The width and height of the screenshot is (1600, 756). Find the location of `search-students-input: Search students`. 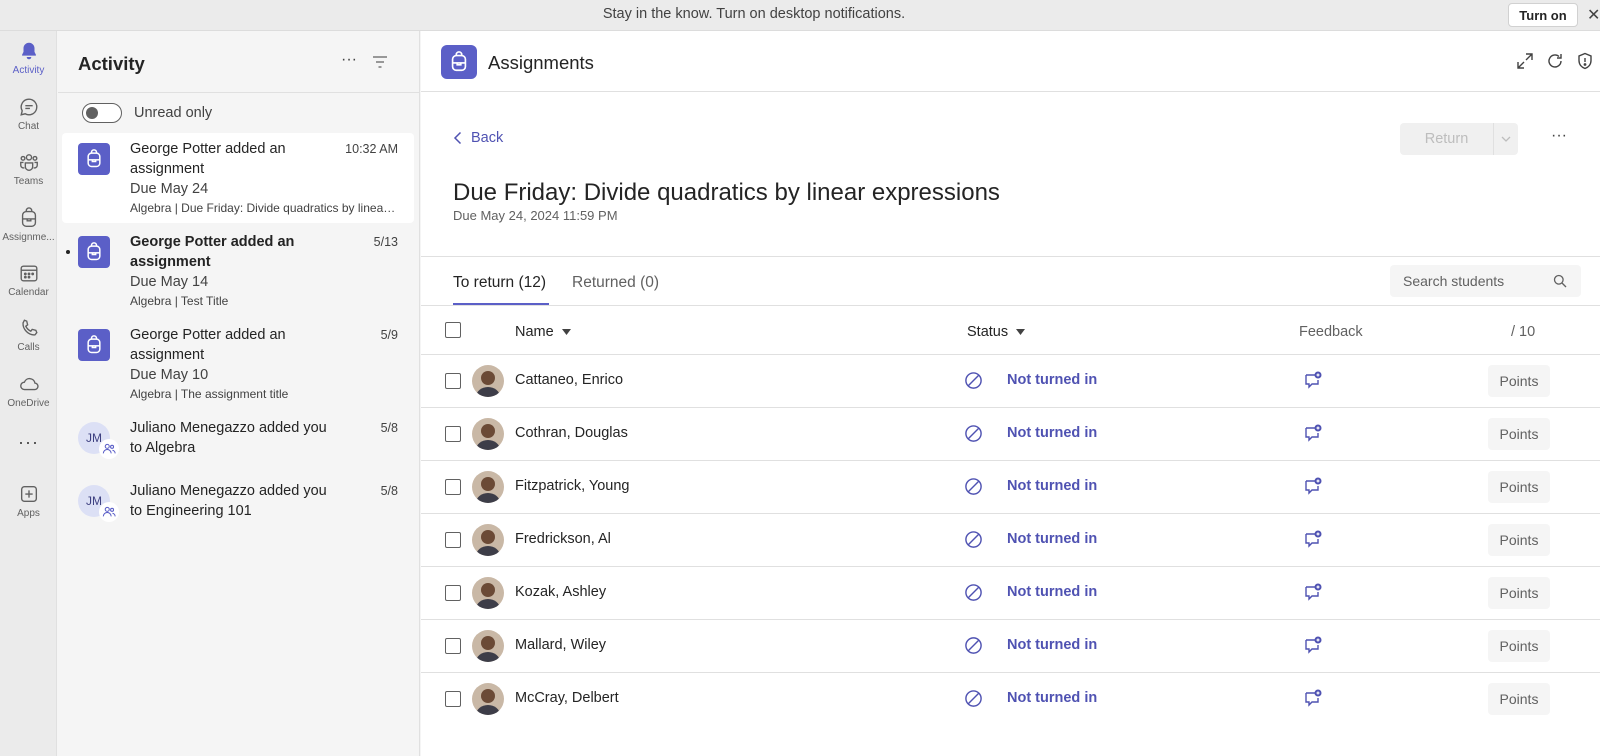

search-students-input: Search students is located at coordinates (1485, 281).